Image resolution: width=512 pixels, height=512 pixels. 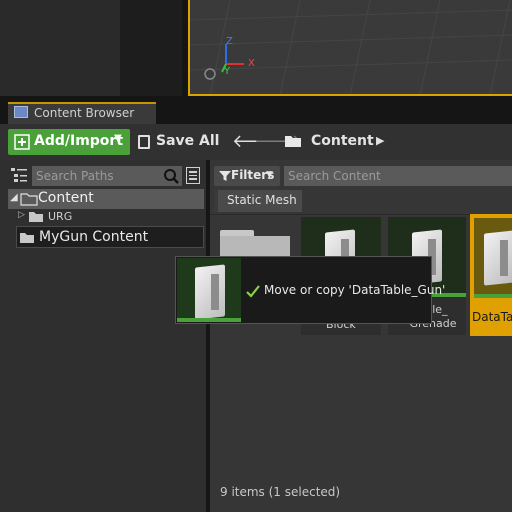 I want to click on asset-tile-datatable-gun: DataTa, so click(x=491, y=275).